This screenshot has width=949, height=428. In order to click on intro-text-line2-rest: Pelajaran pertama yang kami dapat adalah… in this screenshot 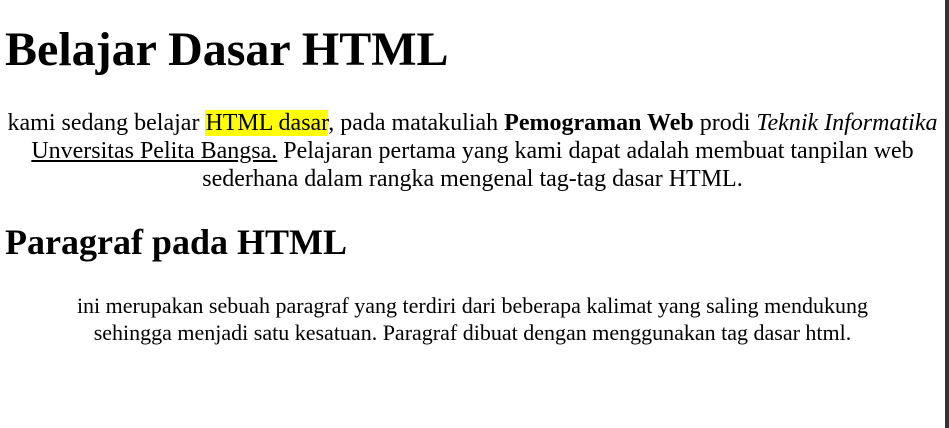, I will do `click(595, 151)`.